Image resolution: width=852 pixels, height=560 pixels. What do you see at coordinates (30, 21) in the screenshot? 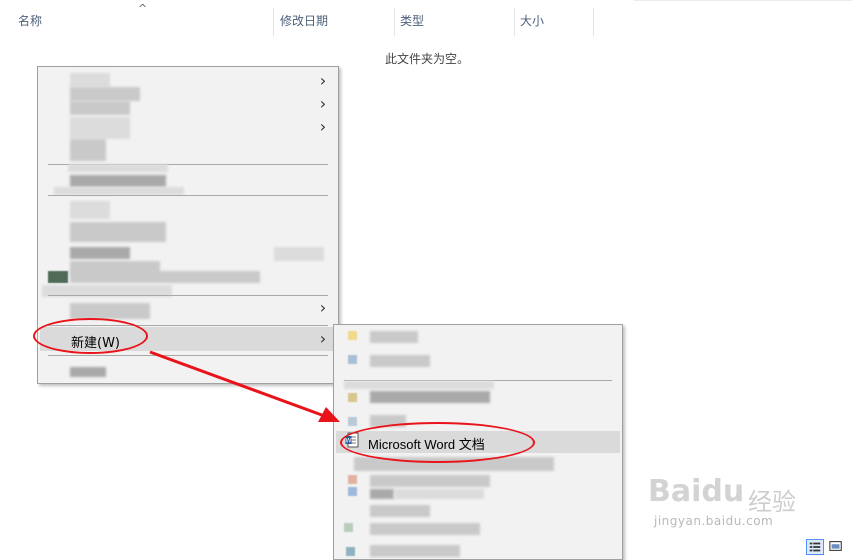
I see `column-name-label: 名称` at bounding box center [30, 21].